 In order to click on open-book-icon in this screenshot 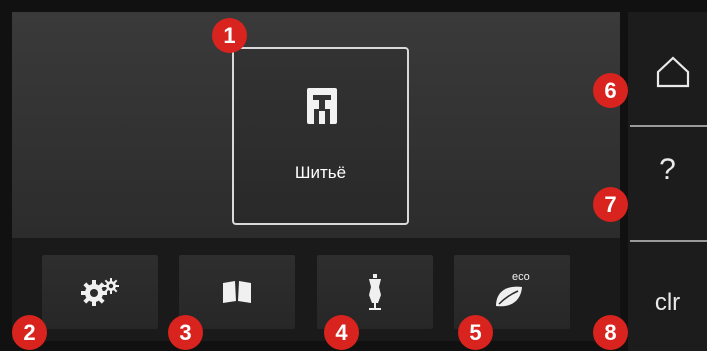, I will do `click(237, 292)`.